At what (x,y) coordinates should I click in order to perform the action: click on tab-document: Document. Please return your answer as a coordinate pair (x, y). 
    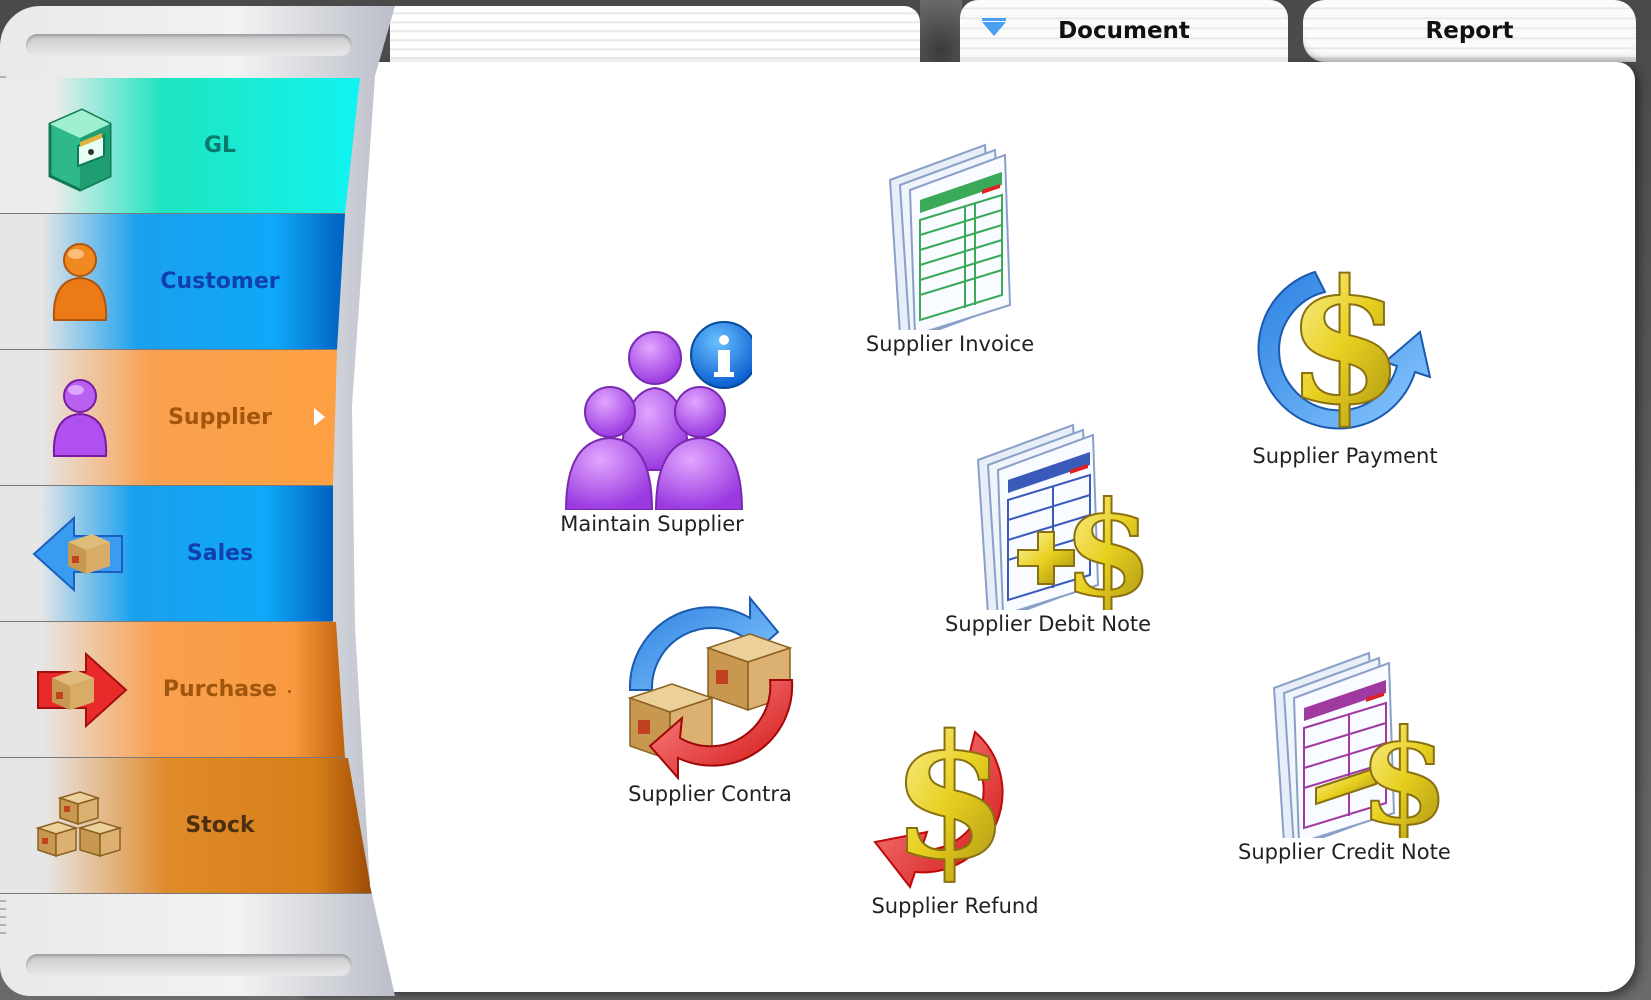
    Looking at the image, I should click on (1124, 31).